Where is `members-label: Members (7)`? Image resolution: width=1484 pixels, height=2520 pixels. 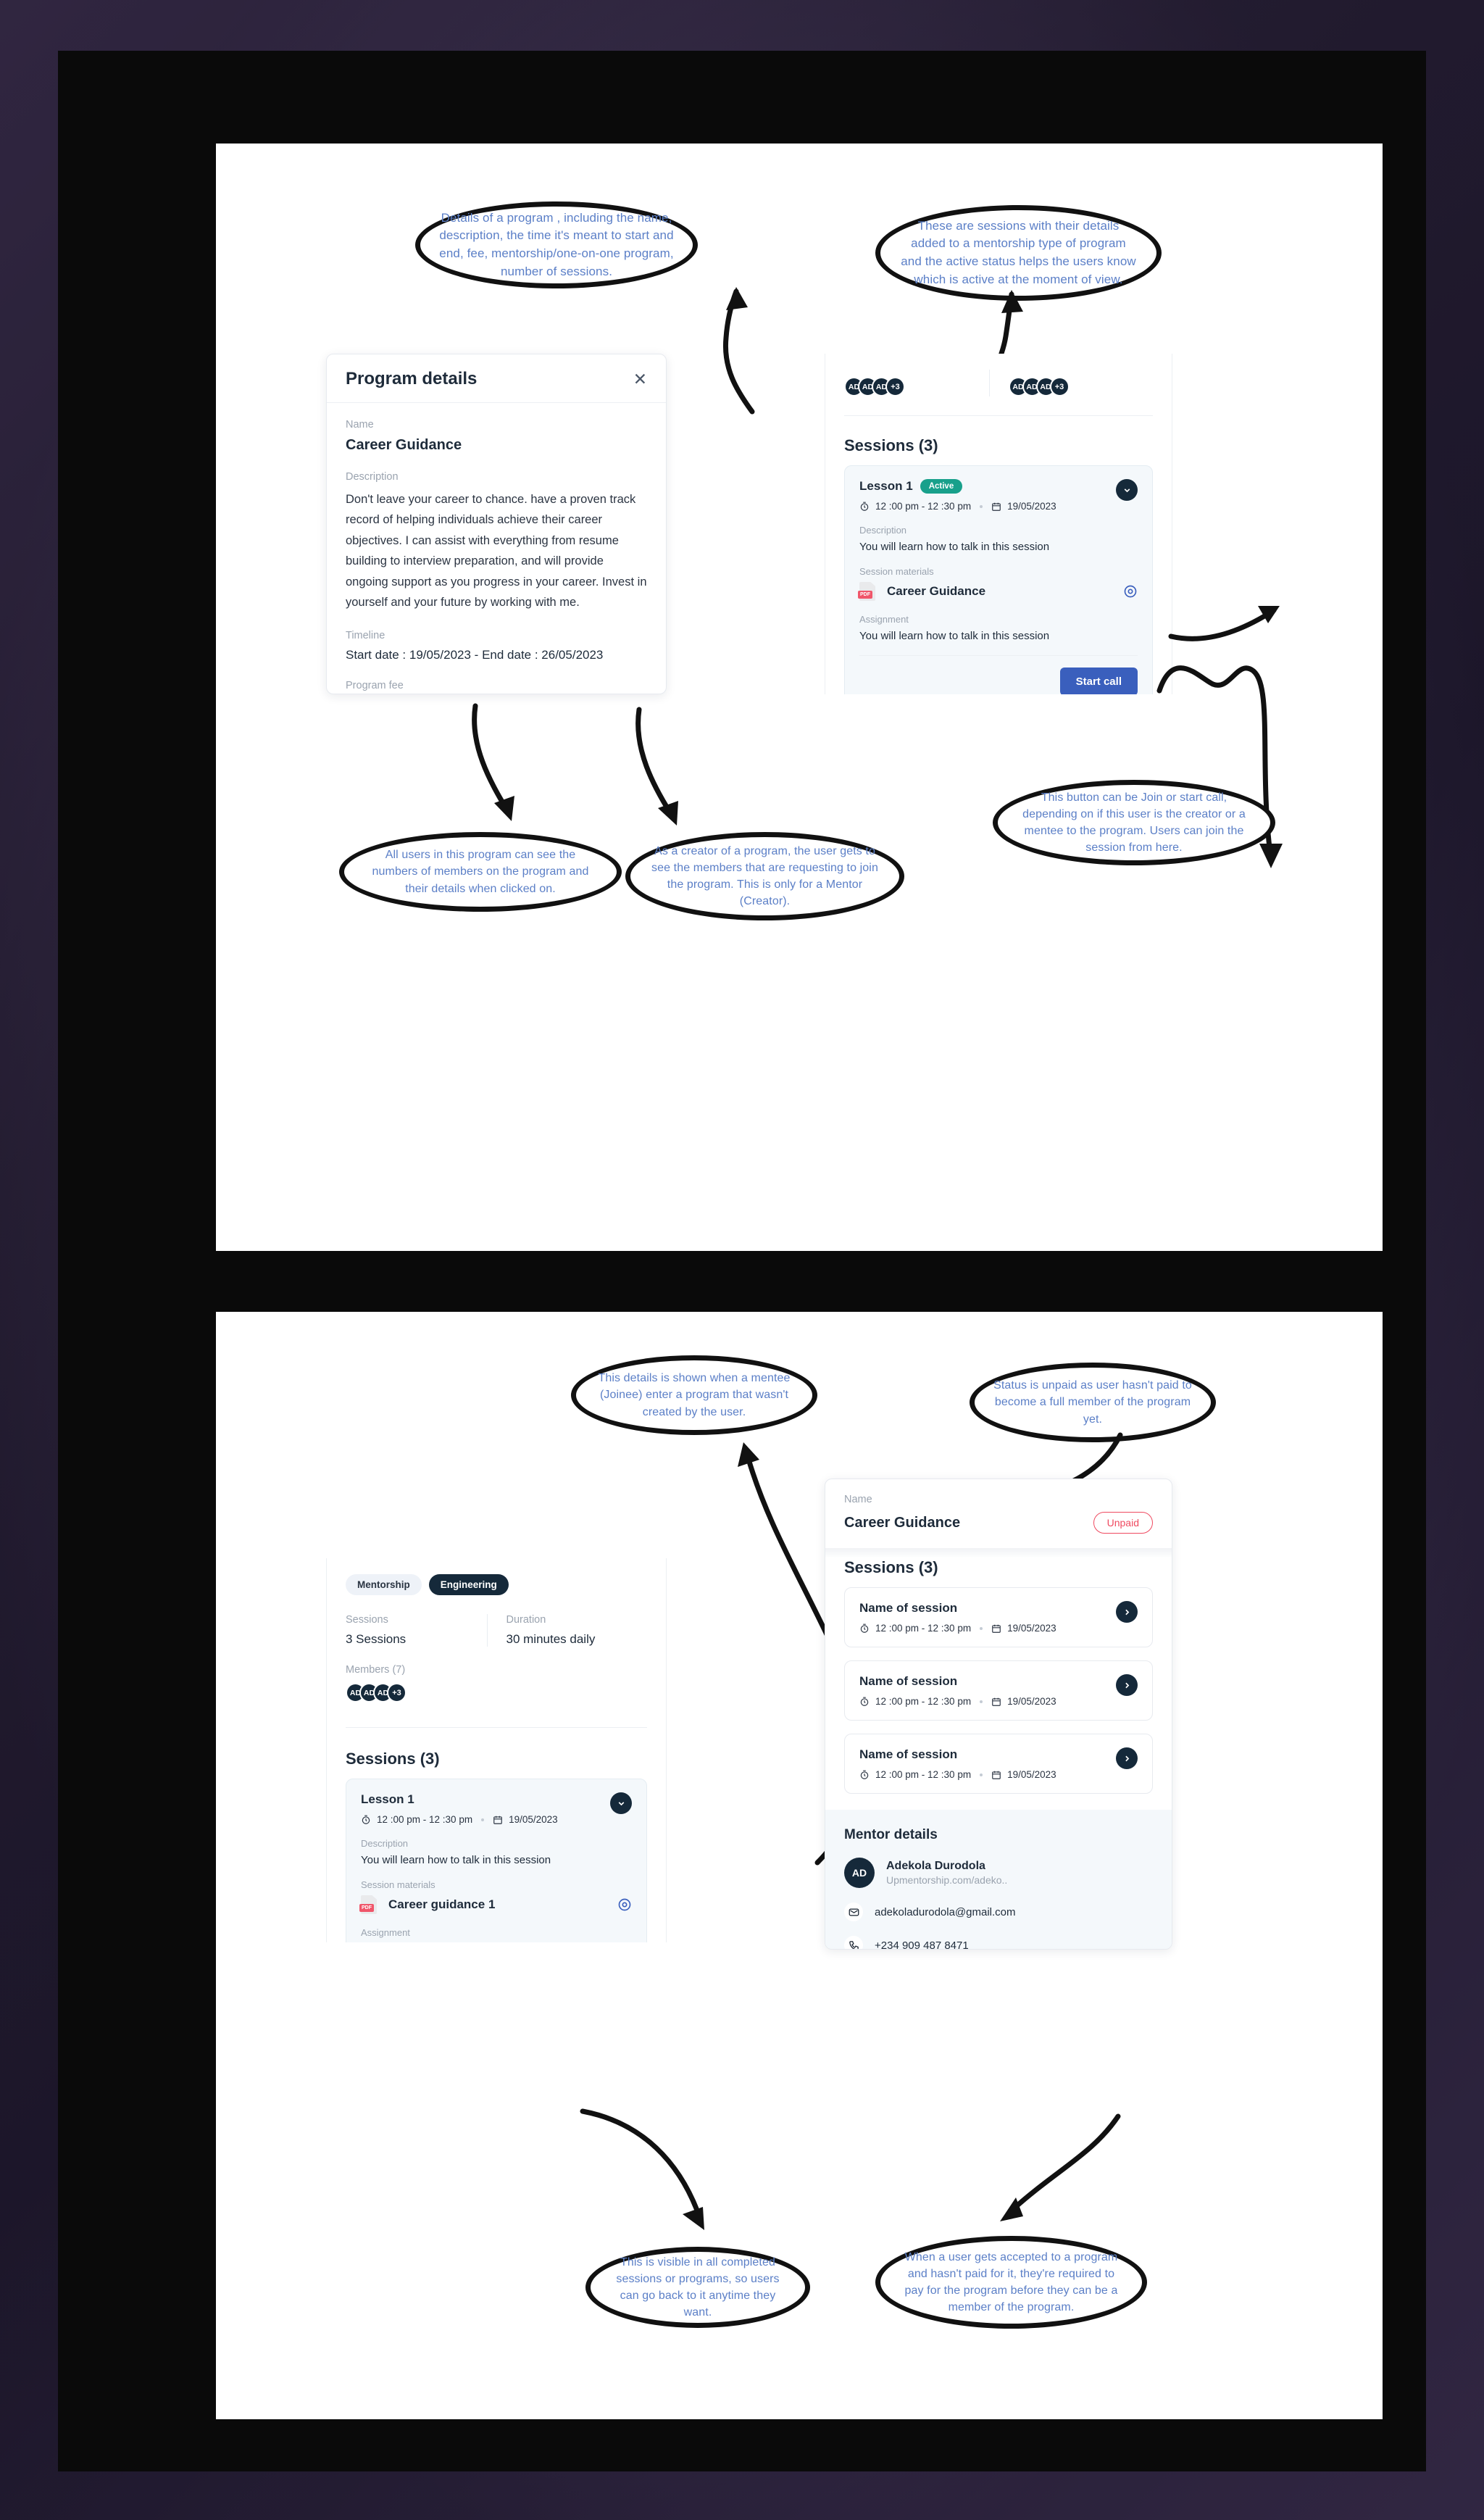
members-label: Members (7) is located at coordinates (376, 1670).